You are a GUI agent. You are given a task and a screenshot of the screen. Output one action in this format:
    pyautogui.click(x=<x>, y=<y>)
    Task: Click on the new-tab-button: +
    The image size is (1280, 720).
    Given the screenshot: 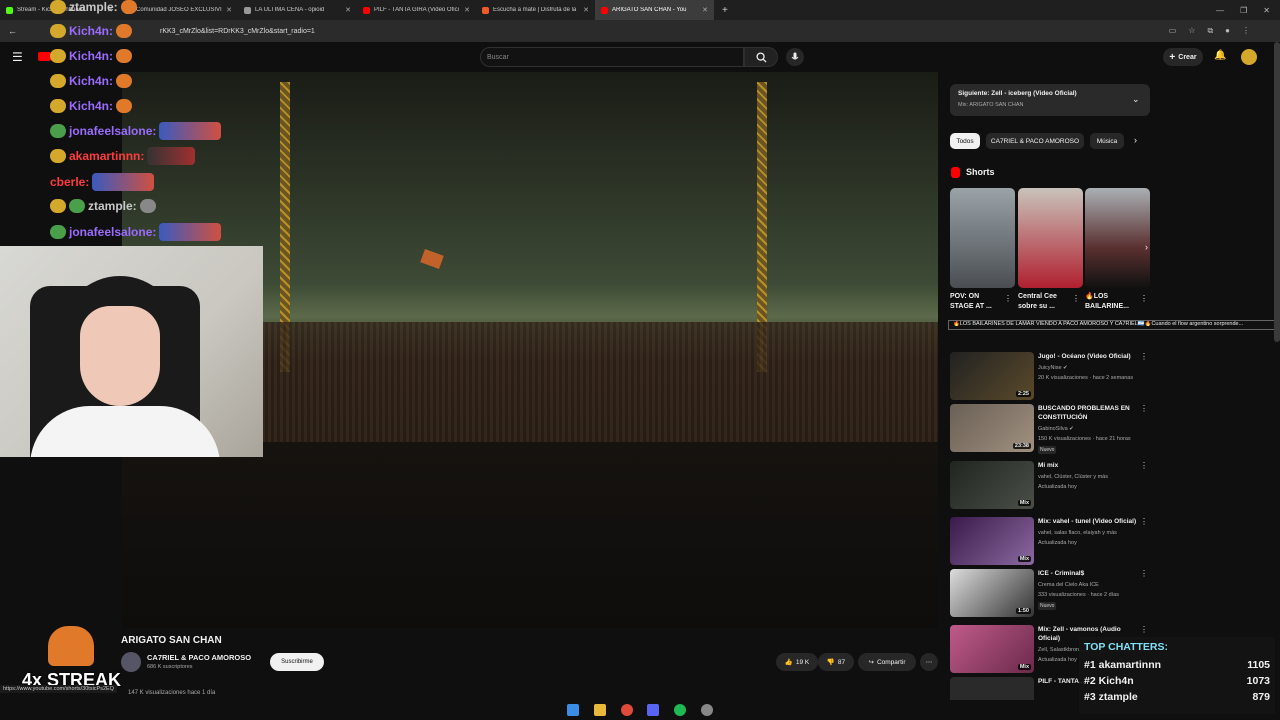 What is the action you would take?
    pyautogui.click(x=725, y=10)
    